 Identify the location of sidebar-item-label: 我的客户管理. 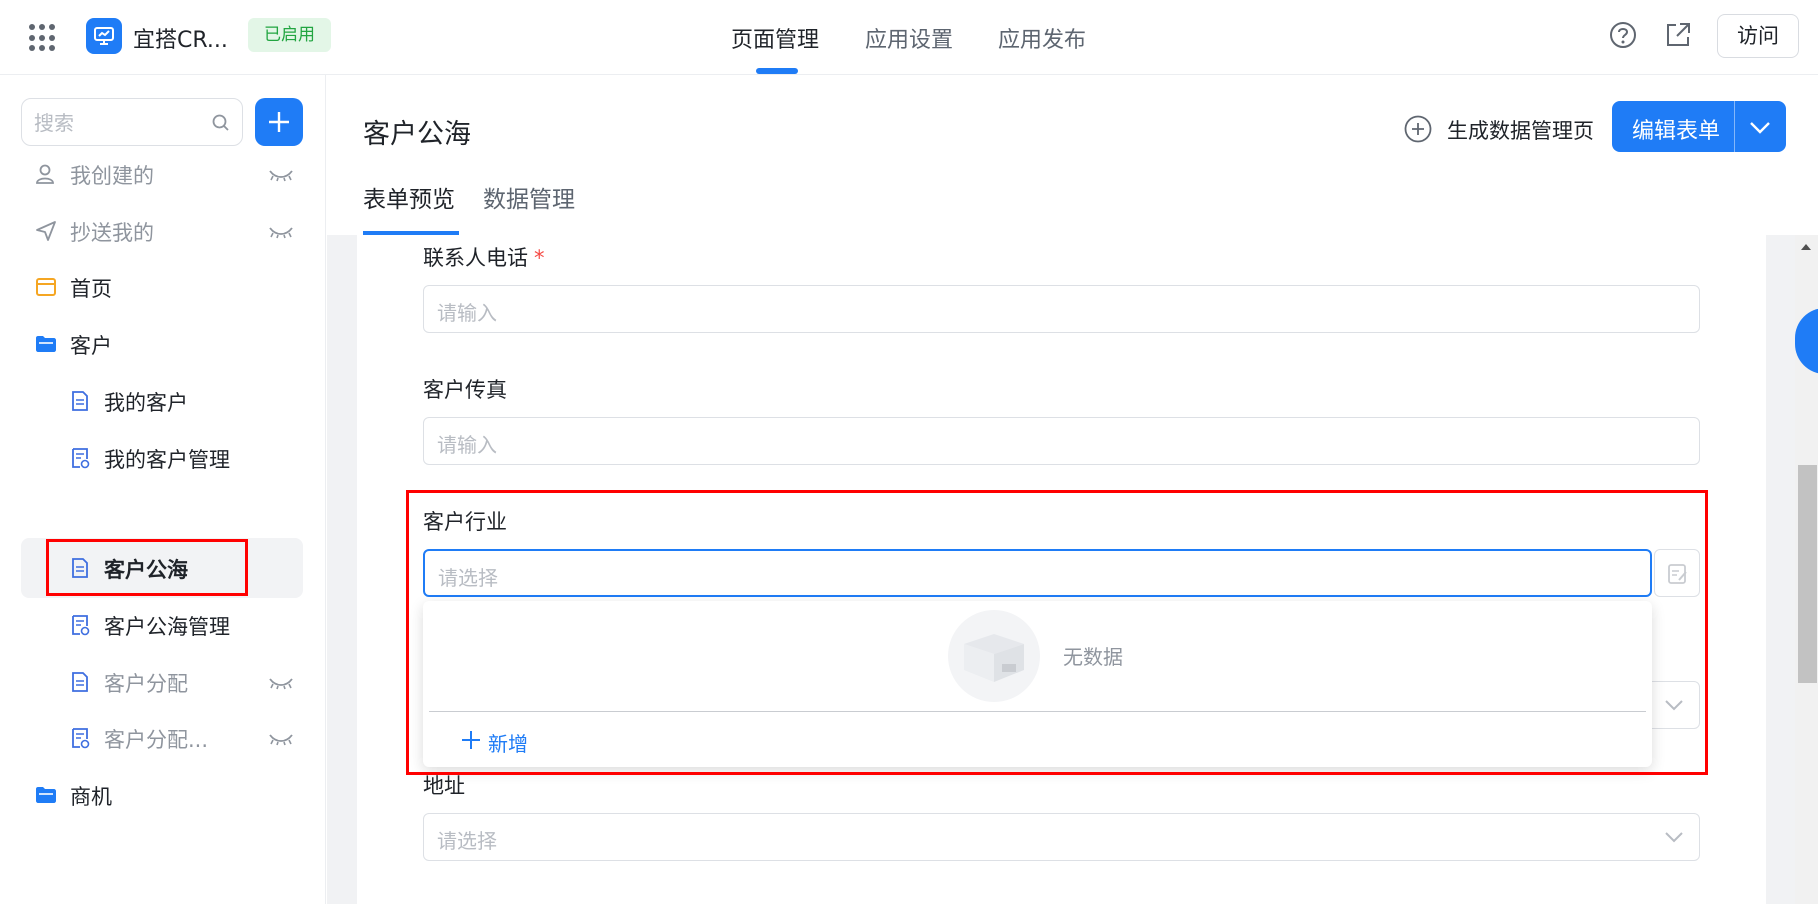
(167, 460).